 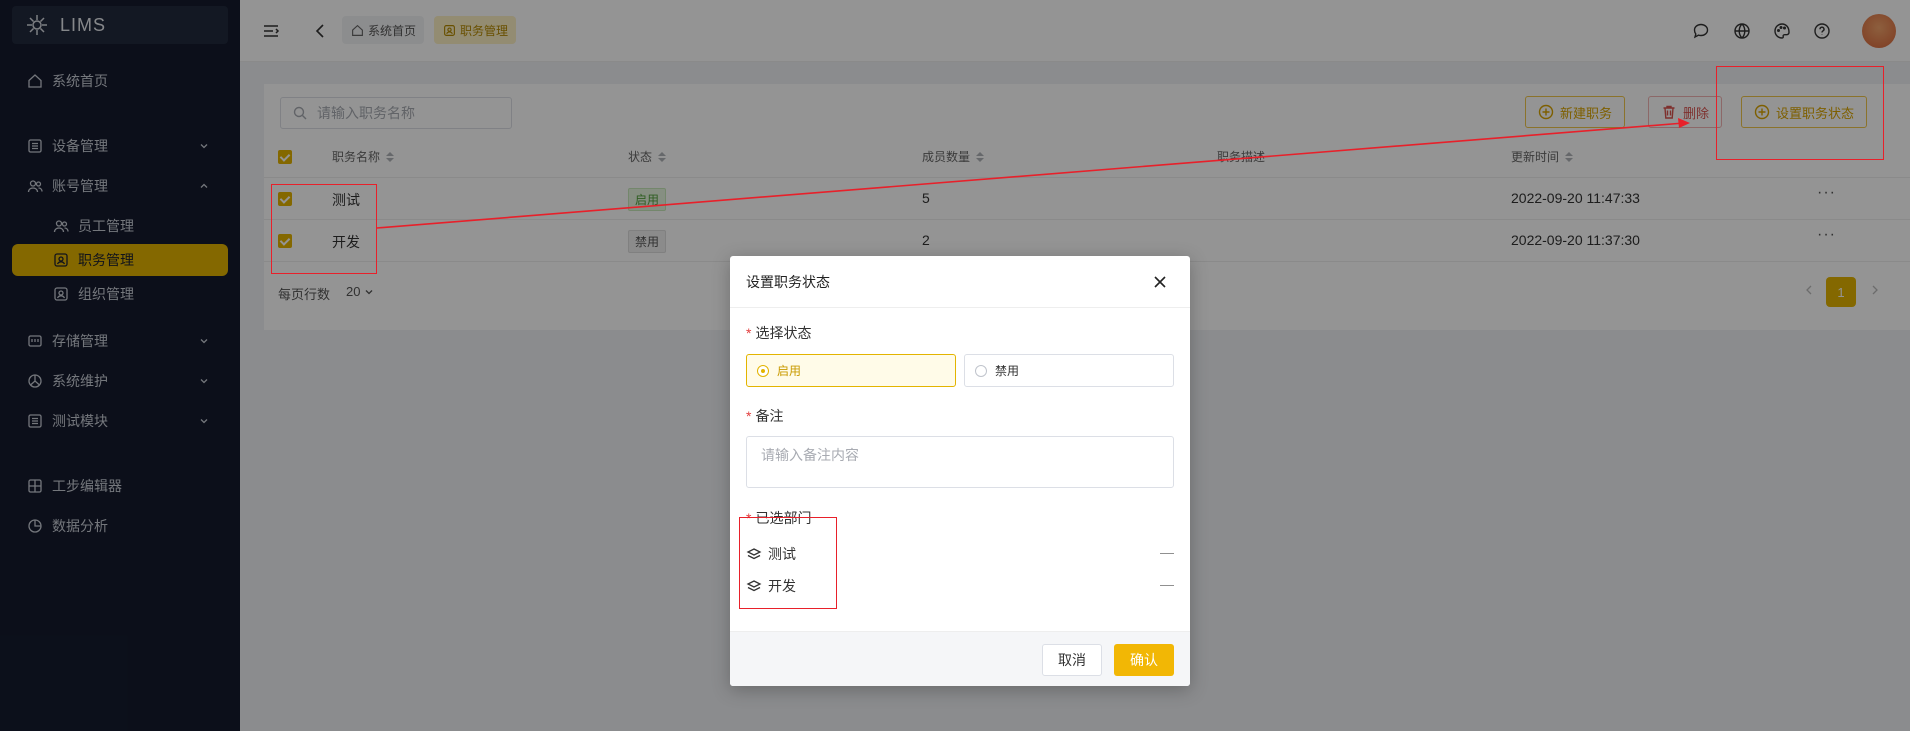 I want to click on radio-label: 启用, so click(x=789, y=371).